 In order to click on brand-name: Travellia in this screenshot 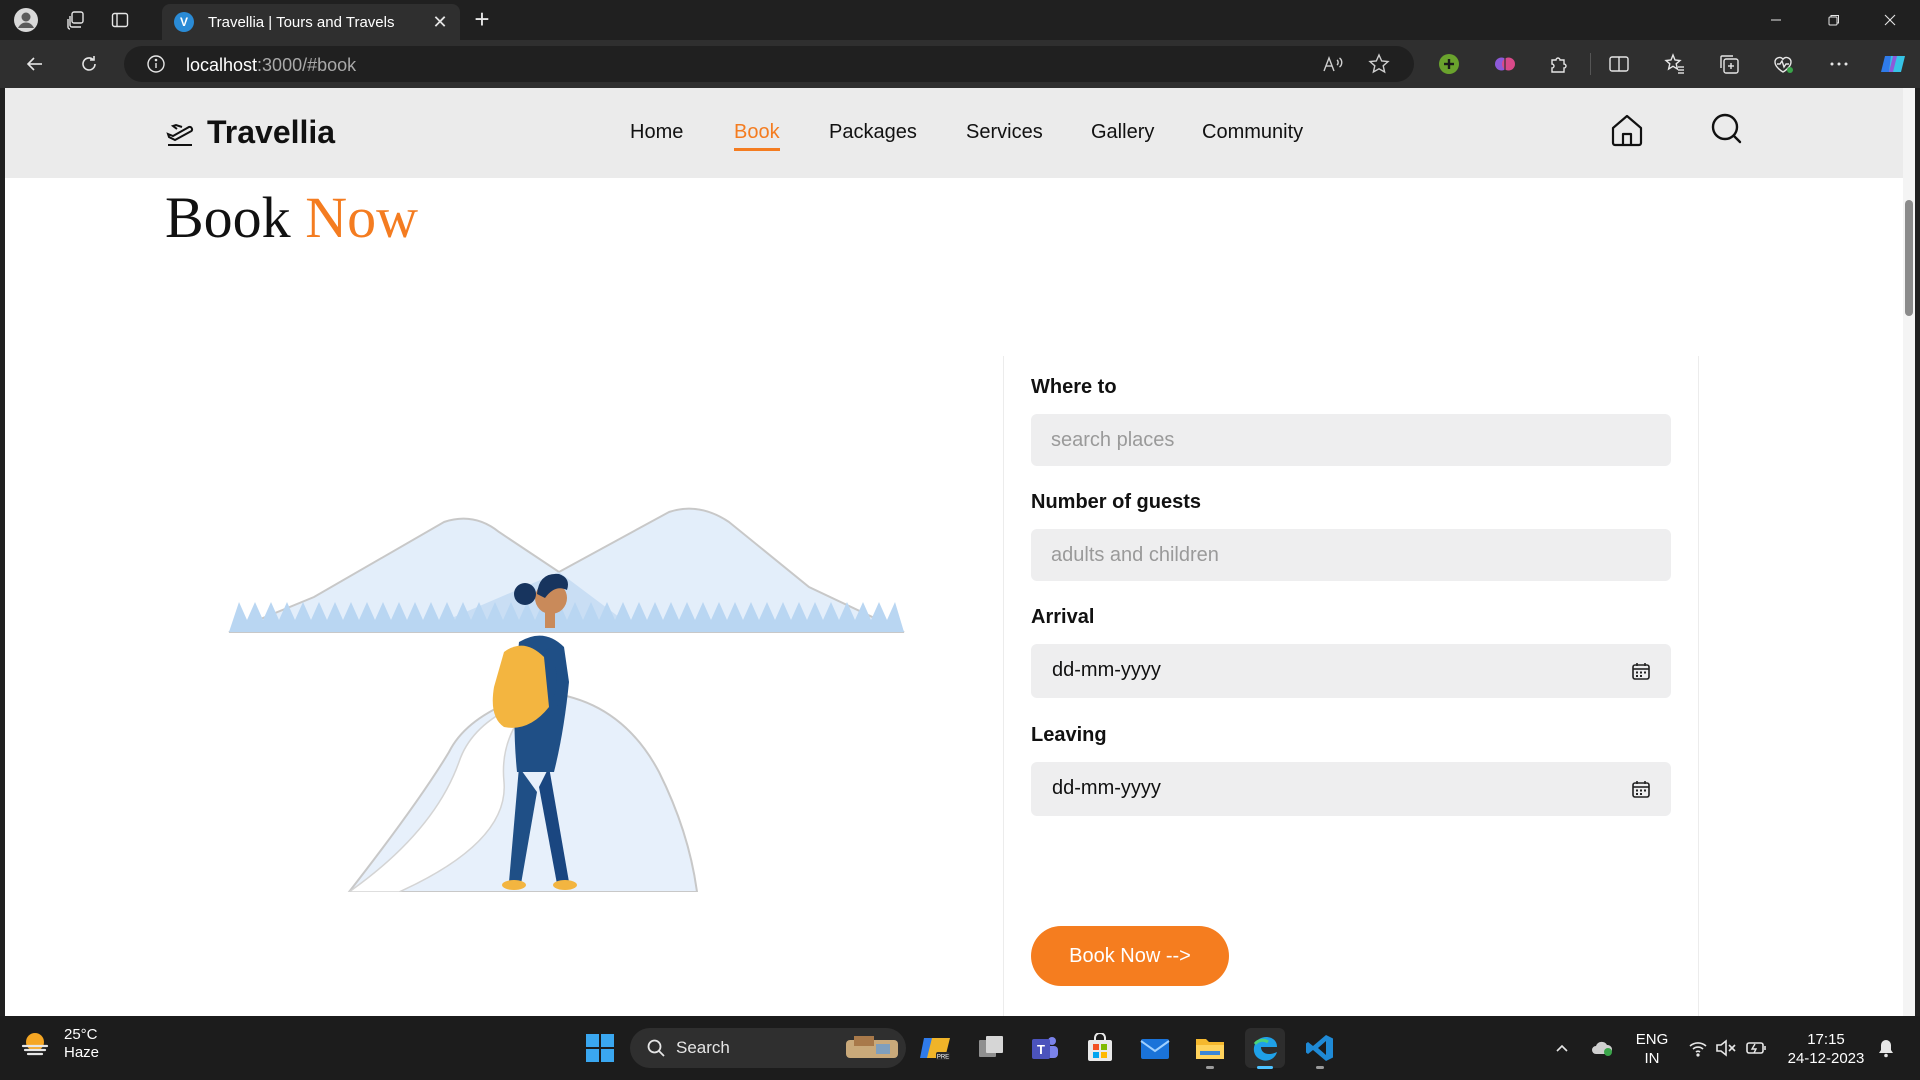, I will do `click(271, 132)`.